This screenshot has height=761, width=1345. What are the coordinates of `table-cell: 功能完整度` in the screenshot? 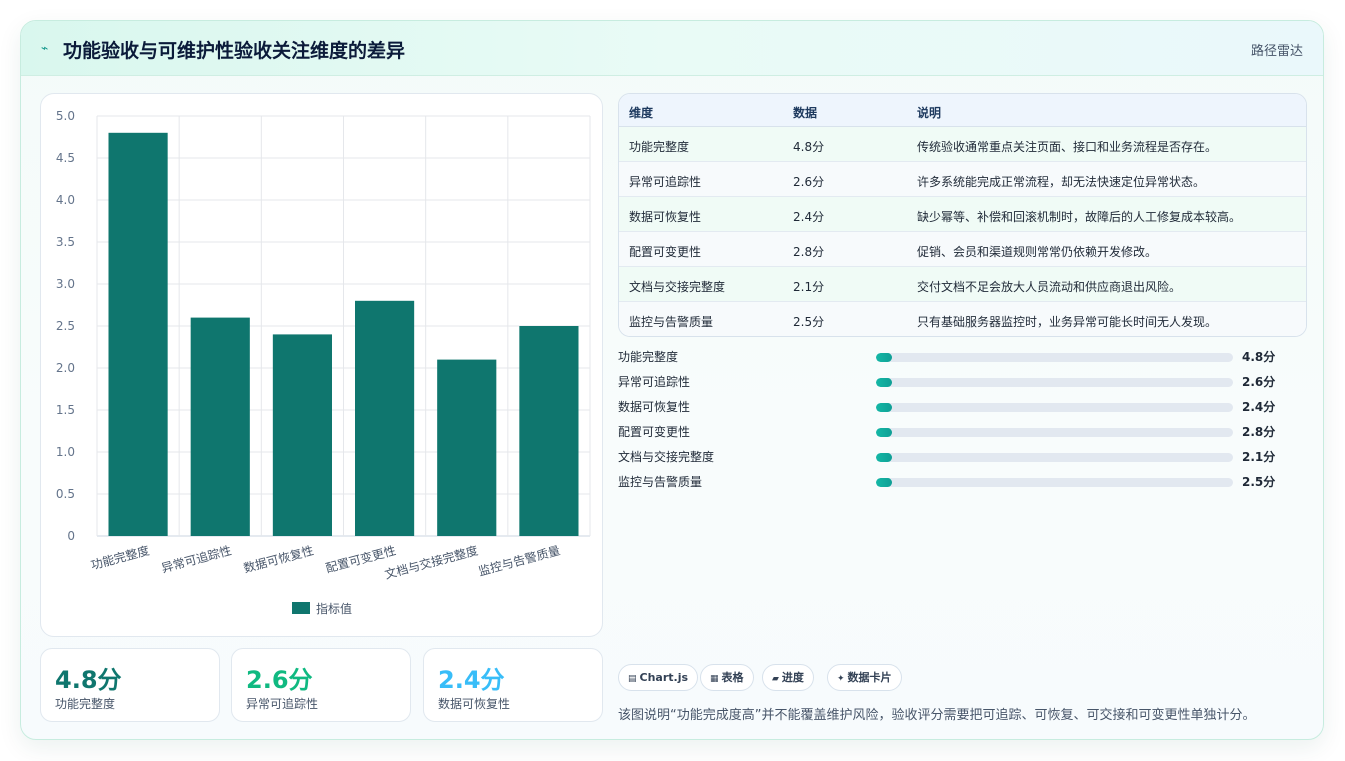 It's located at (659, 147).